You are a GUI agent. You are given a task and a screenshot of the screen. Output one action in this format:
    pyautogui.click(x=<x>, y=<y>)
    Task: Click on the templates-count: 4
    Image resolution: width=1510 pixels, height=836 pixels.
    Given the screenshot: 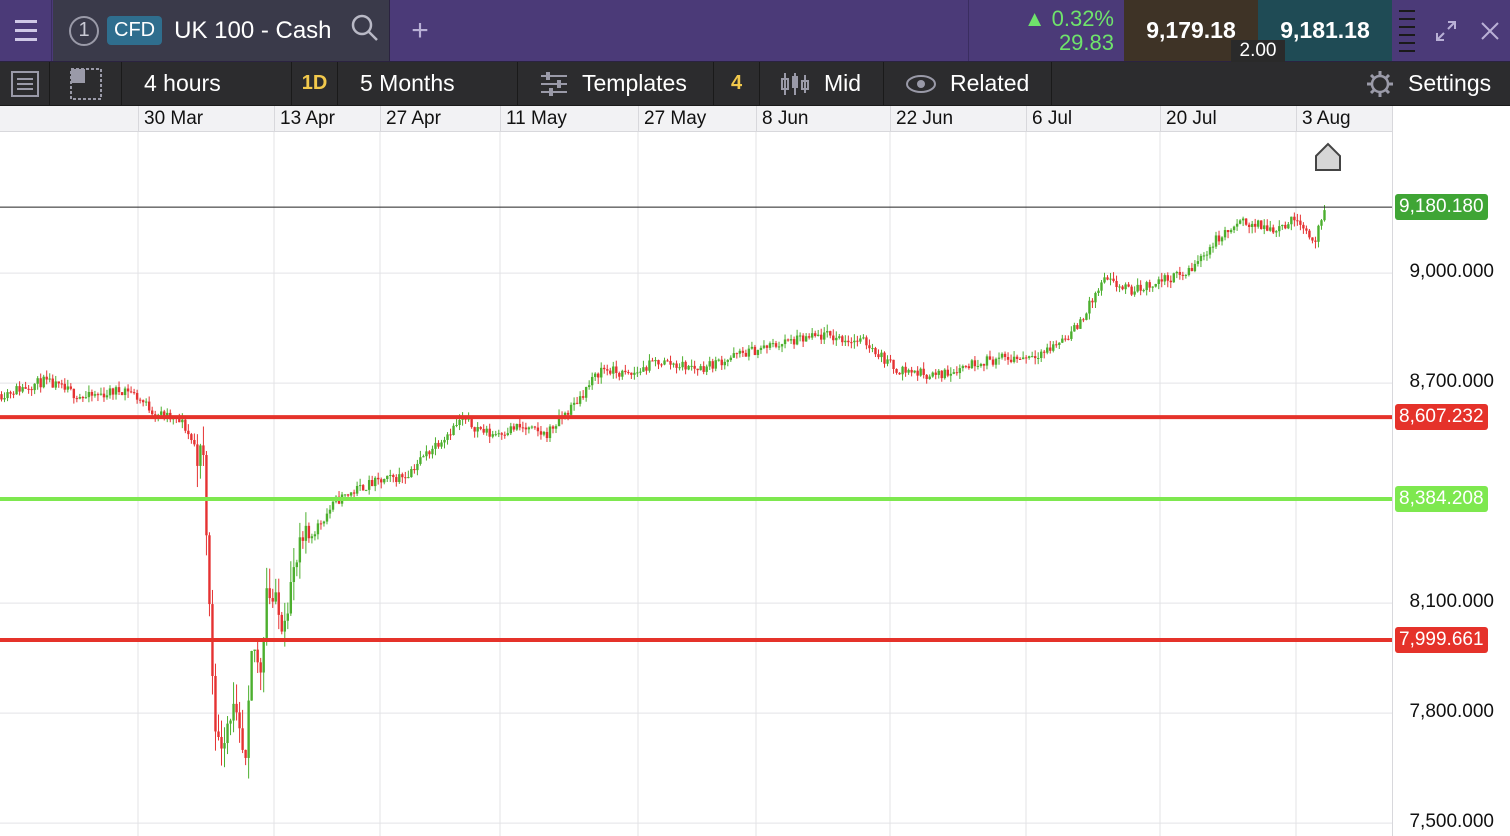 What is the action you would take?
    pyautogui.click(x=737, y=83)
    